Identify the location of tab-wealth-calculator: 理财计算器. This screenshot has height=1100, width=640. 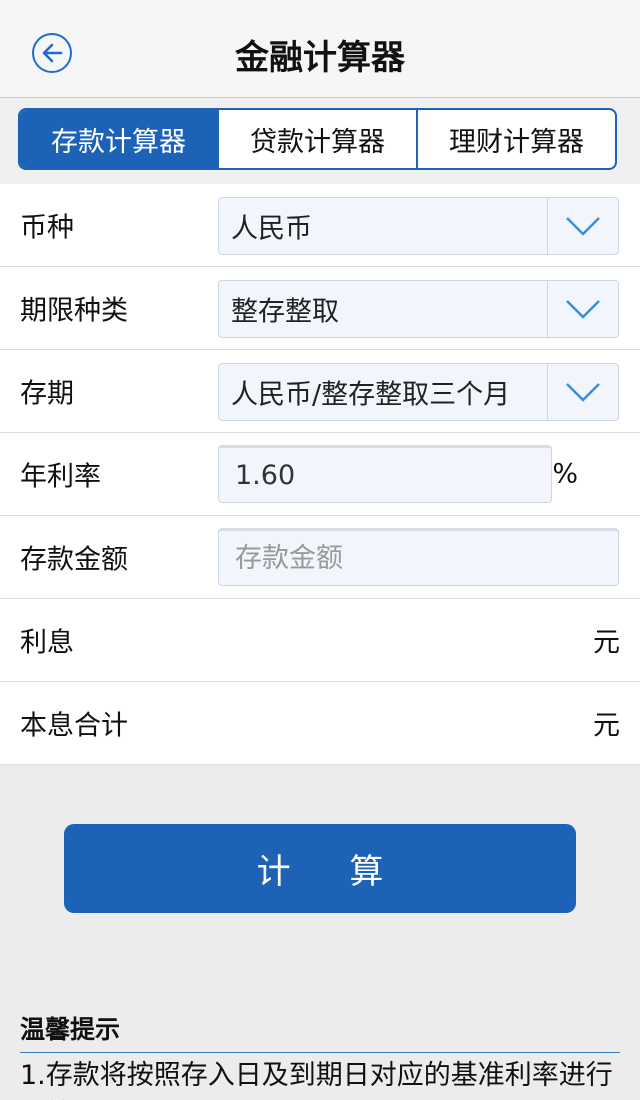
(515, 139).